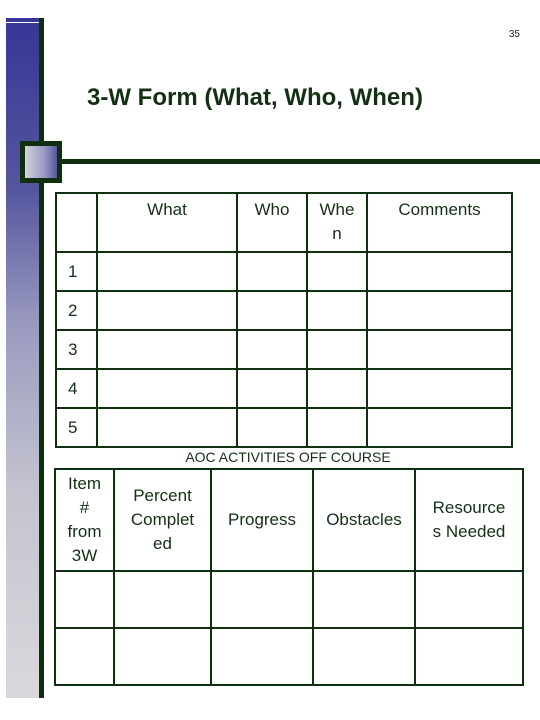 The image size is (540, 720). What do you see at coordinates (514, 34) in the screenshot?
I see `page-number: 35` at bounding box center [514, 34].